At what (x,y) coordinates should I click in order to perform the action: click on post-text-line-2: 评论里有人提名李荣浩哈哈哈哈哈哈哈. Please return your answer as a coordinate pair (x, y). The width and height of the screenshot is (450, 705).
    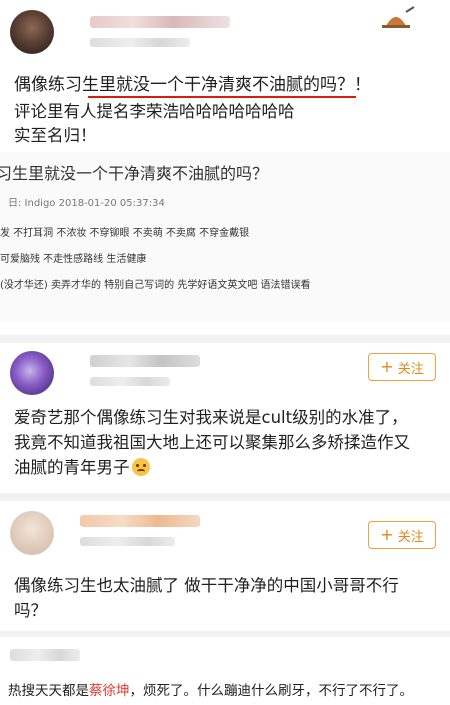
    Looking at the image, I should click on (154, 111).